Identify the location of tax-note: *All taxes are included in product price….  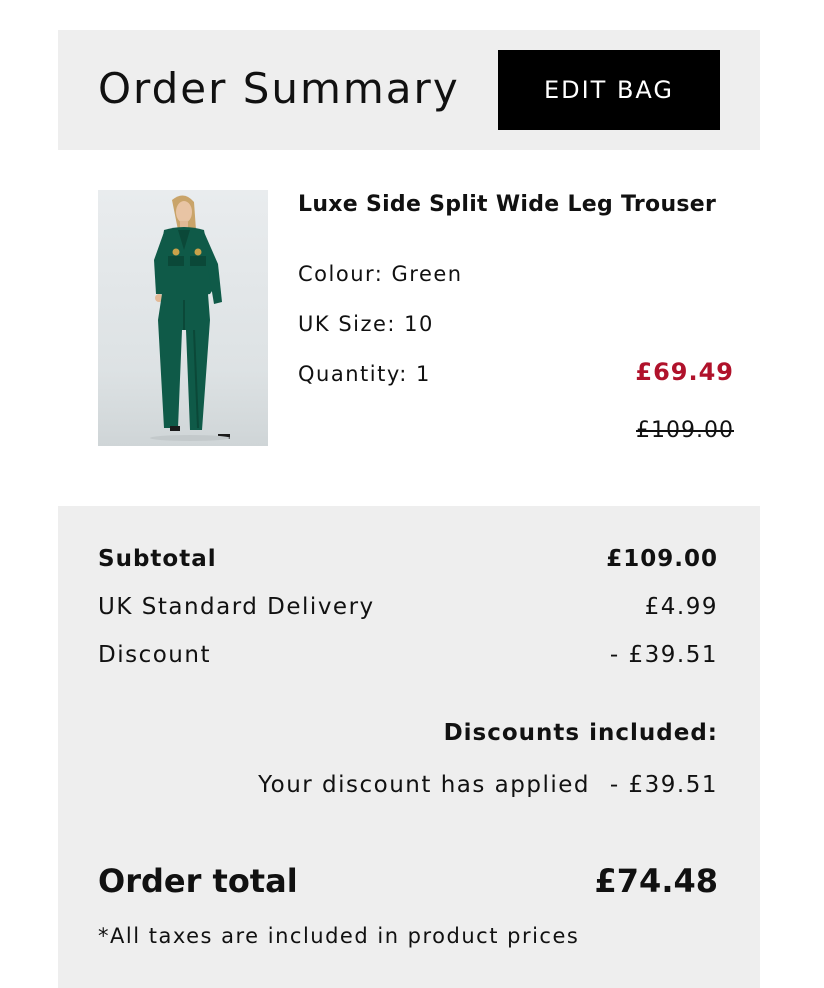
(339, 936).